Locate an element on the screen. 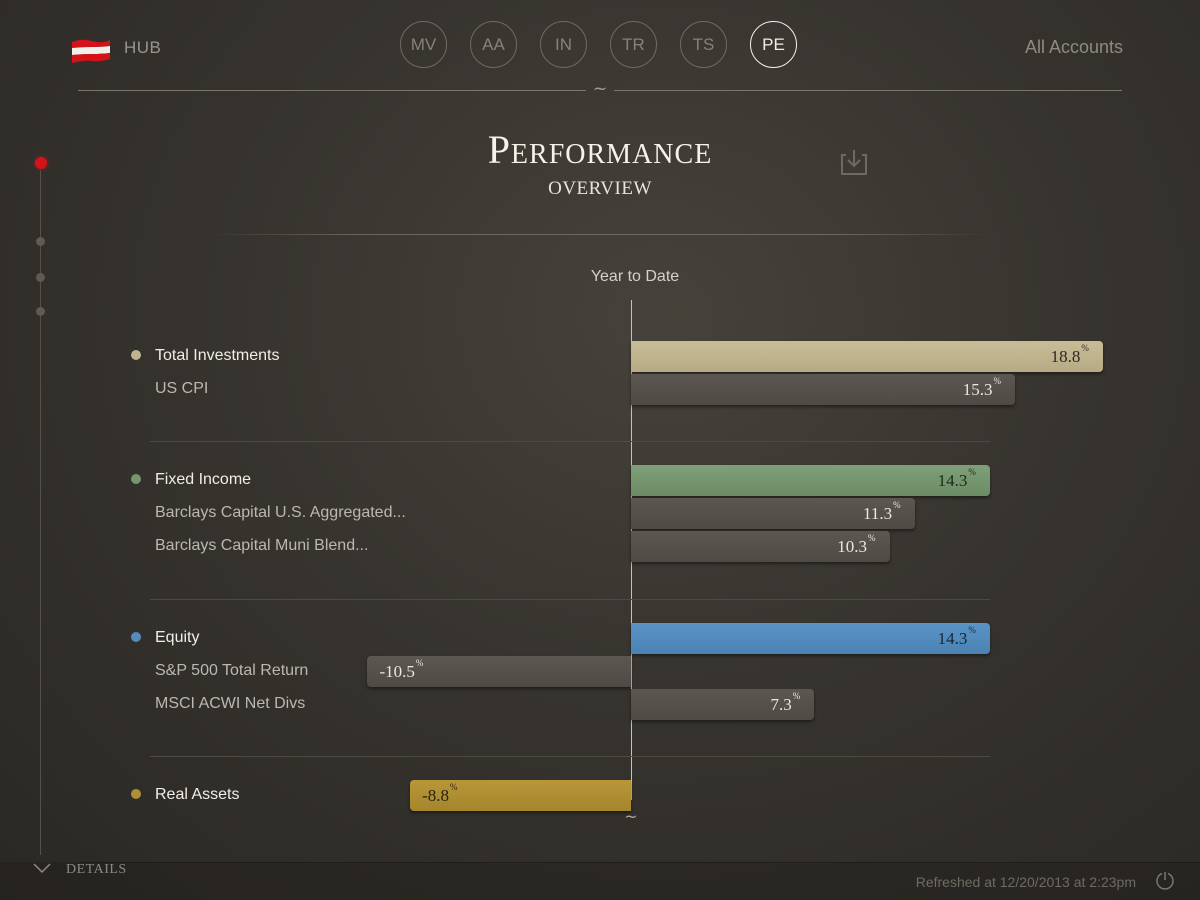 The height and width of the screenshot is (900, 1200). tab-aa: AA is located at coordinates (493, 44).